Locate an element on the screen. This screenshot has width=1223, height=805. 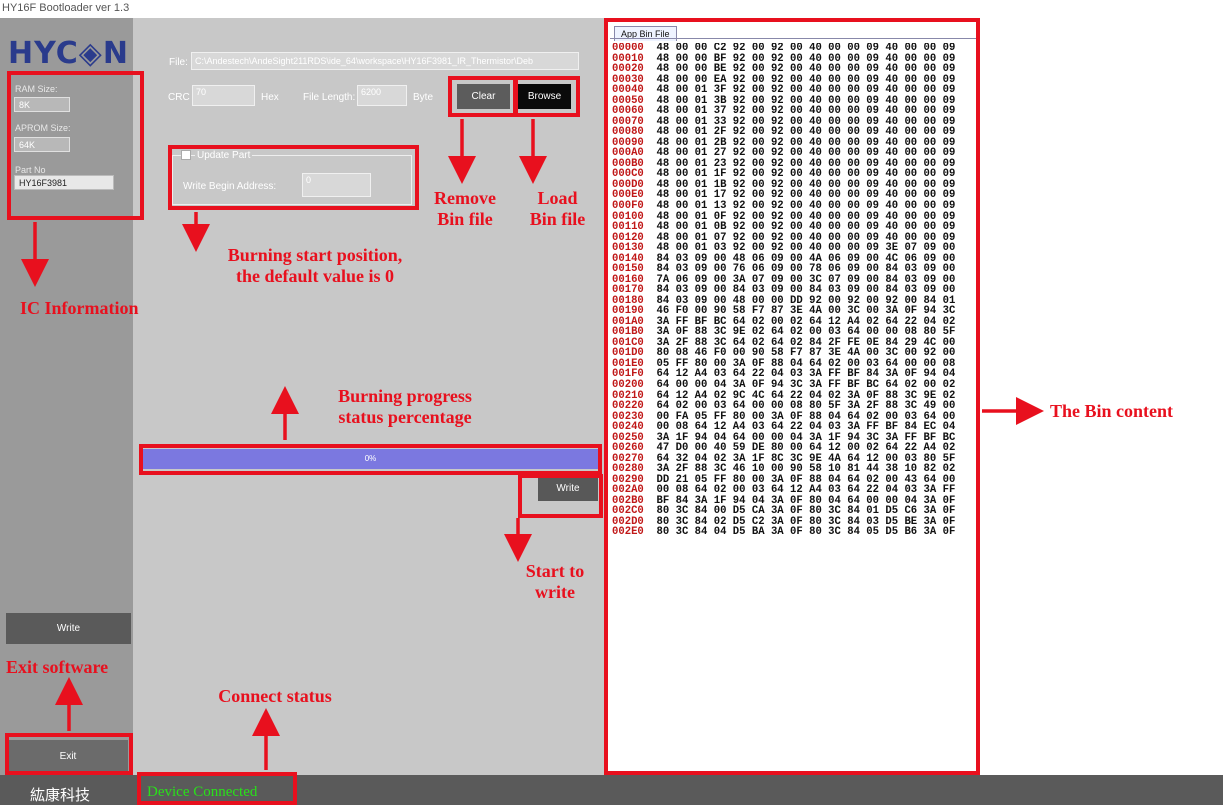
annotation-load-bin: Load Bin file is located at coordinates (557, 208).